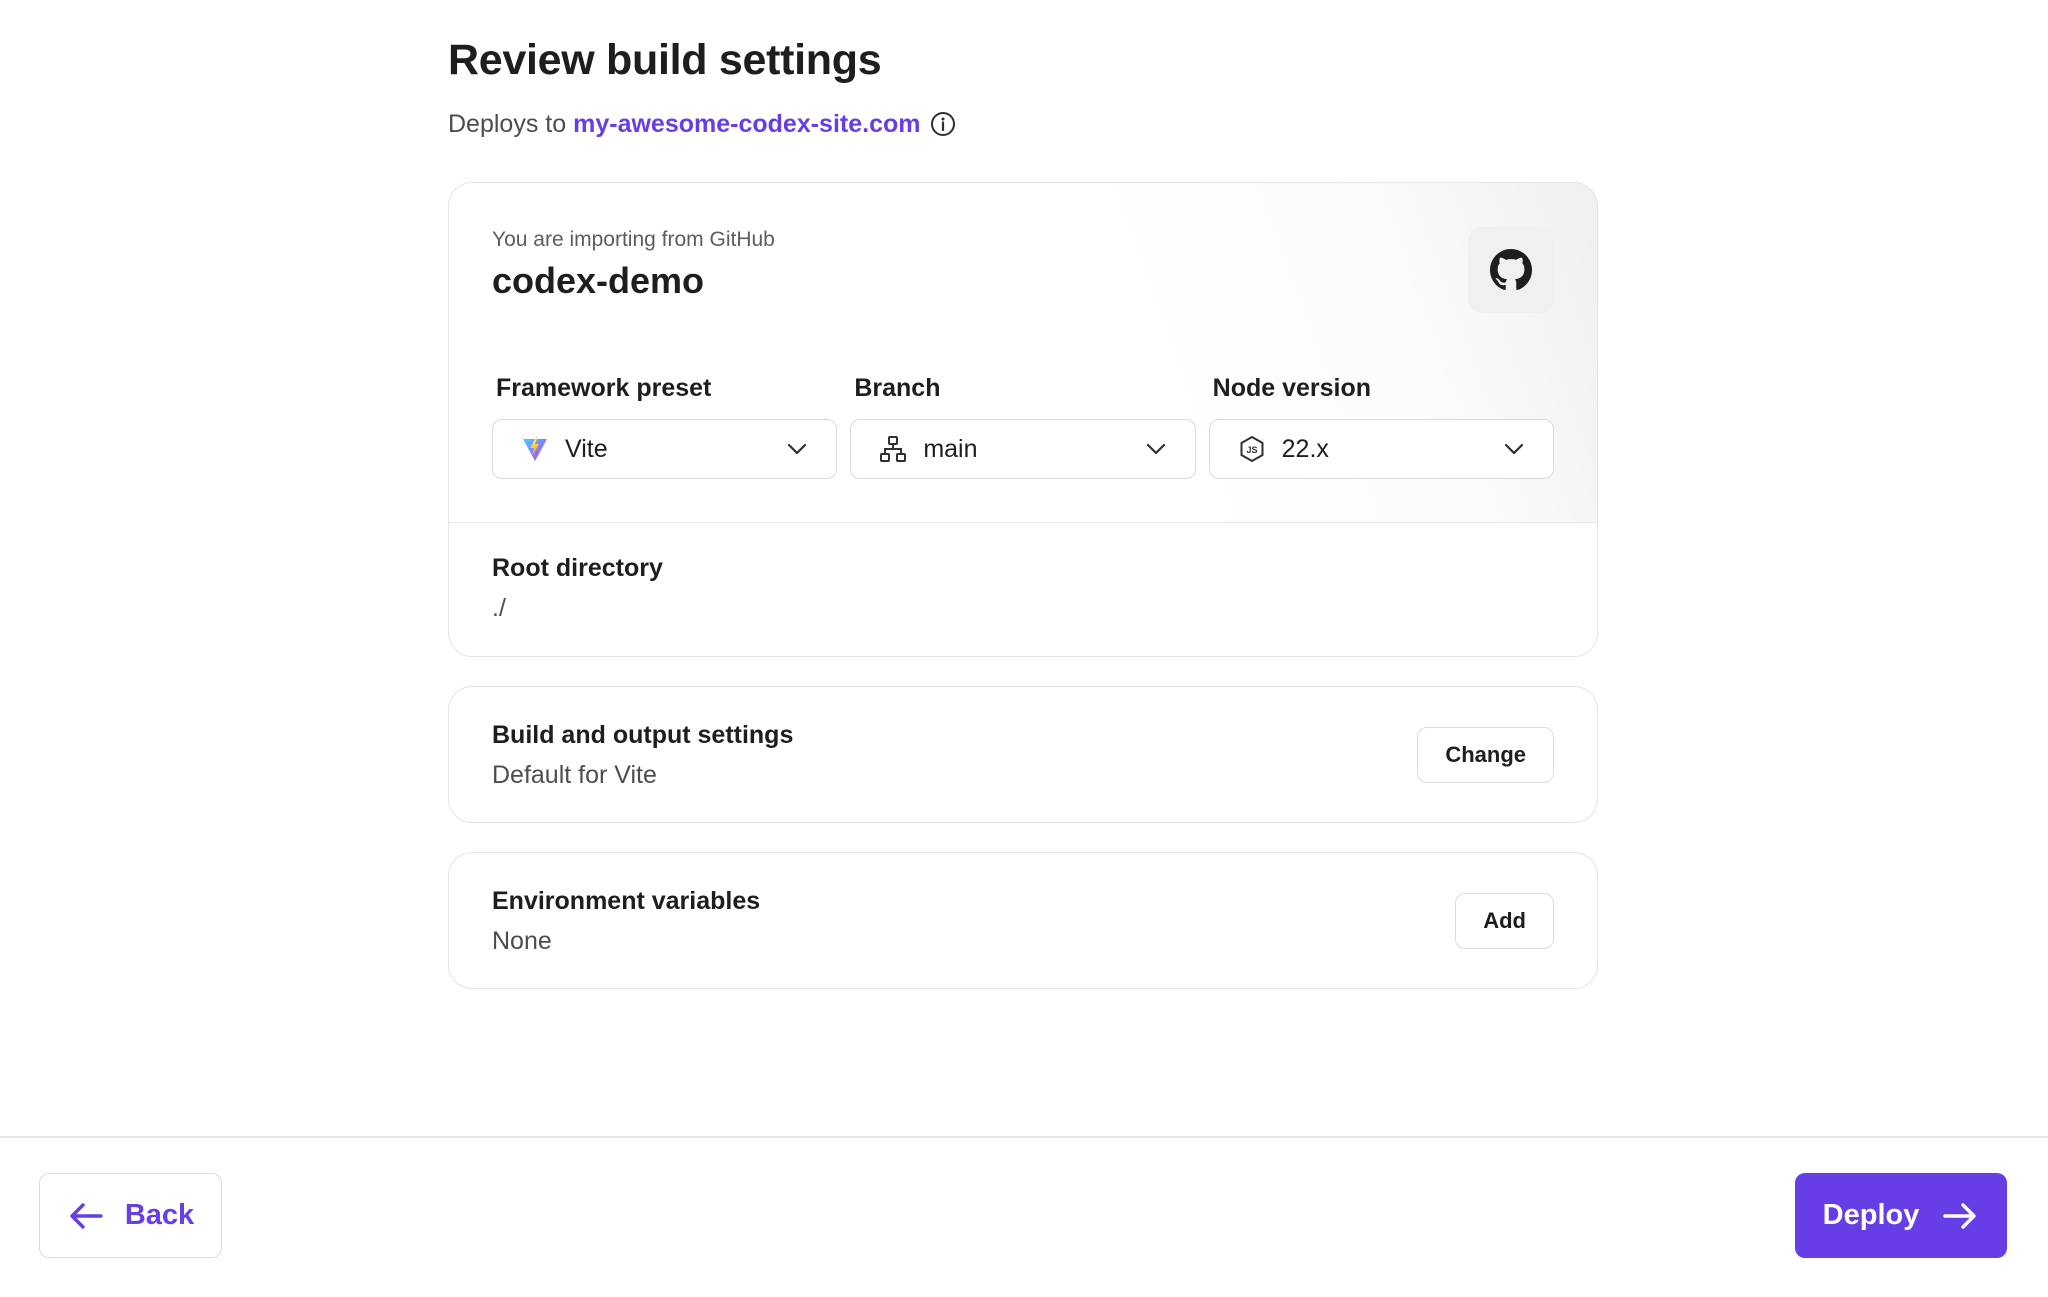 The width and height of the screenshot is (2048, 1297). What do you see at coordinates (950, 448) in the screenshot?
I see `branch-value: main` at bounding box center [950, 448].